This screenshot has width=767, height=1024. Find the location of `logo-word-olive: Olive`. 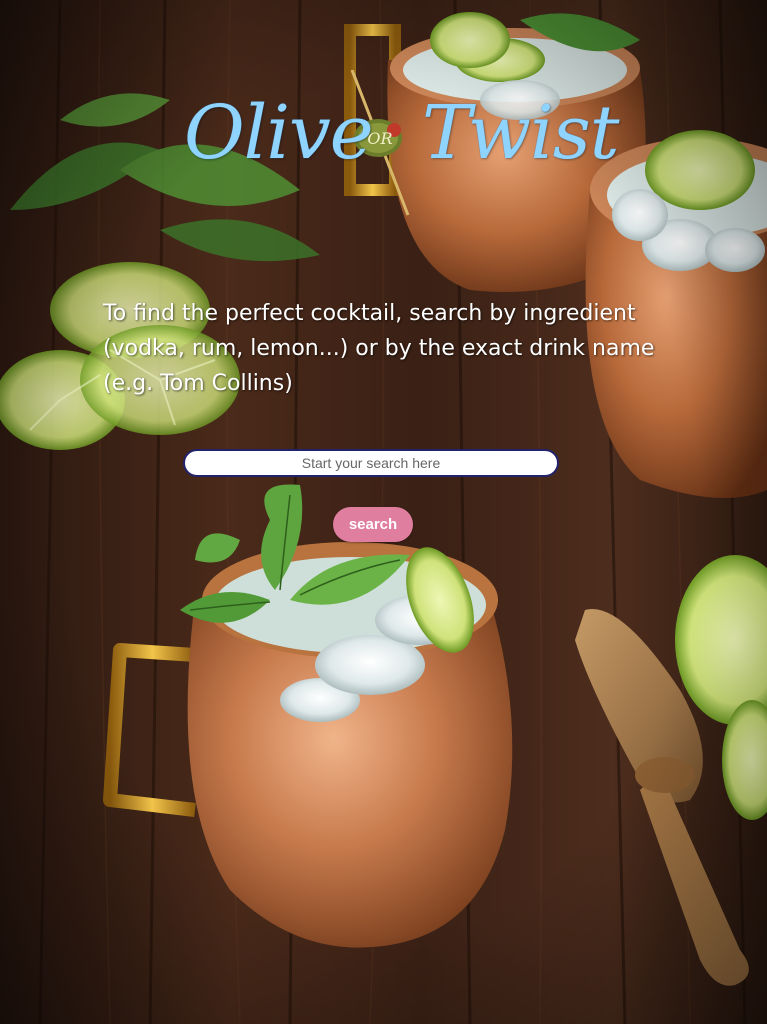

logo-word-olive: Olive is located at coordinates (279, 133).